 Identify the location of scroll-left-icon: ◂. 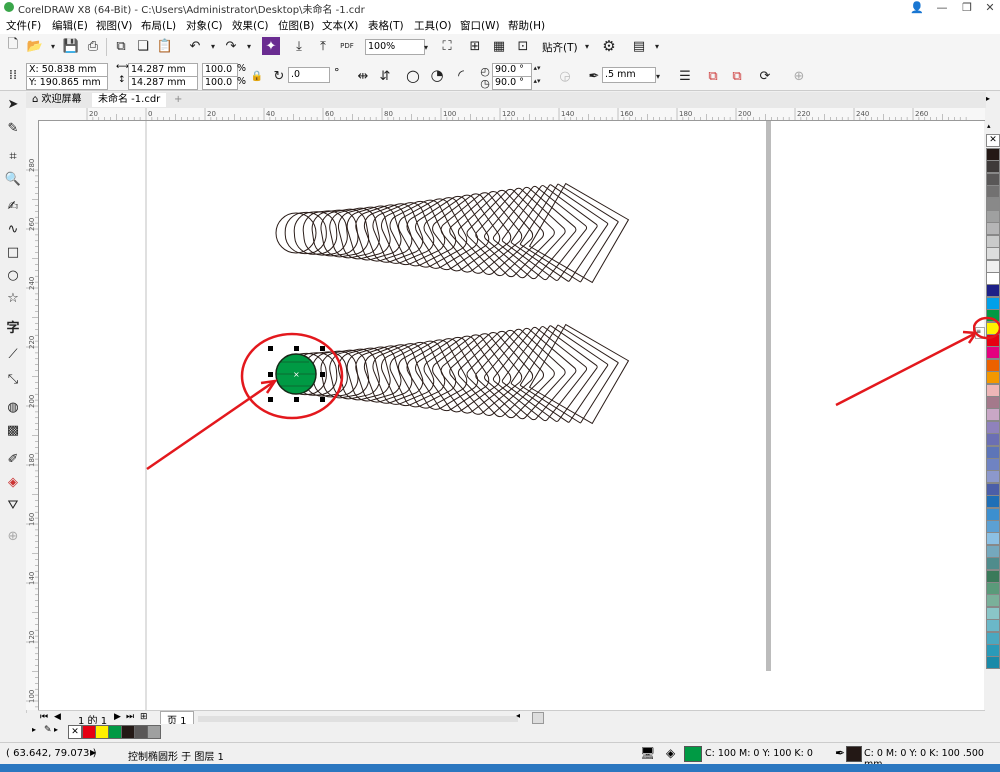
(518, 715).